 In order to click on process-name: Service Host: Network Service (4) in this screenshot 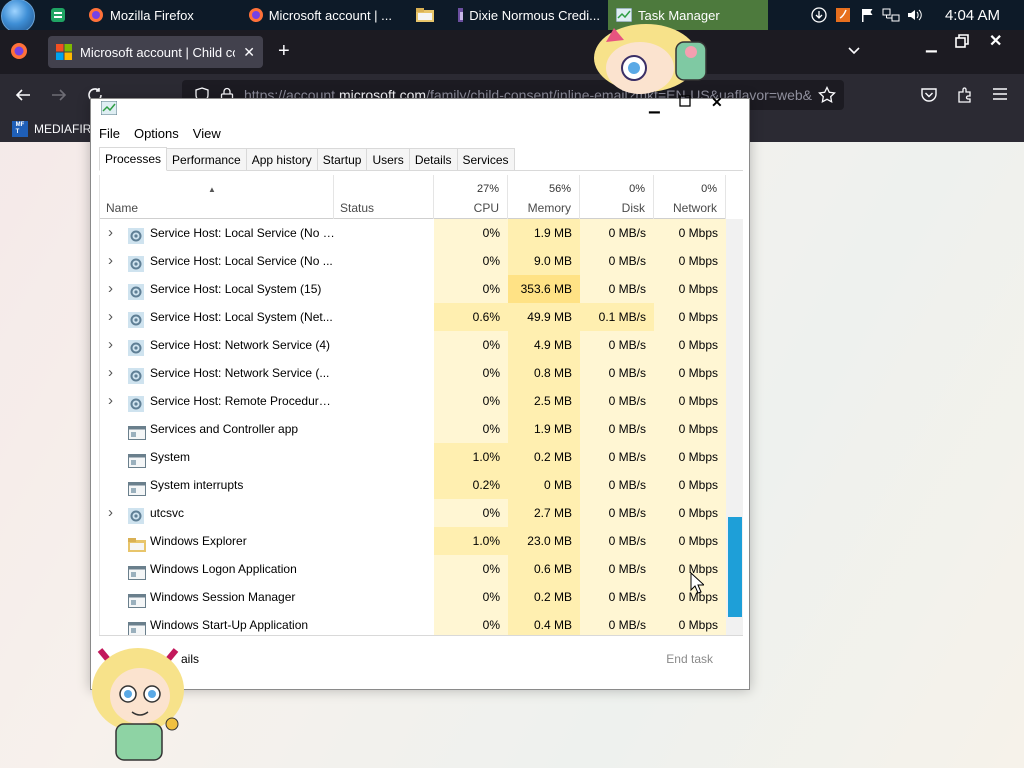, I will do `click(240, 345)`.